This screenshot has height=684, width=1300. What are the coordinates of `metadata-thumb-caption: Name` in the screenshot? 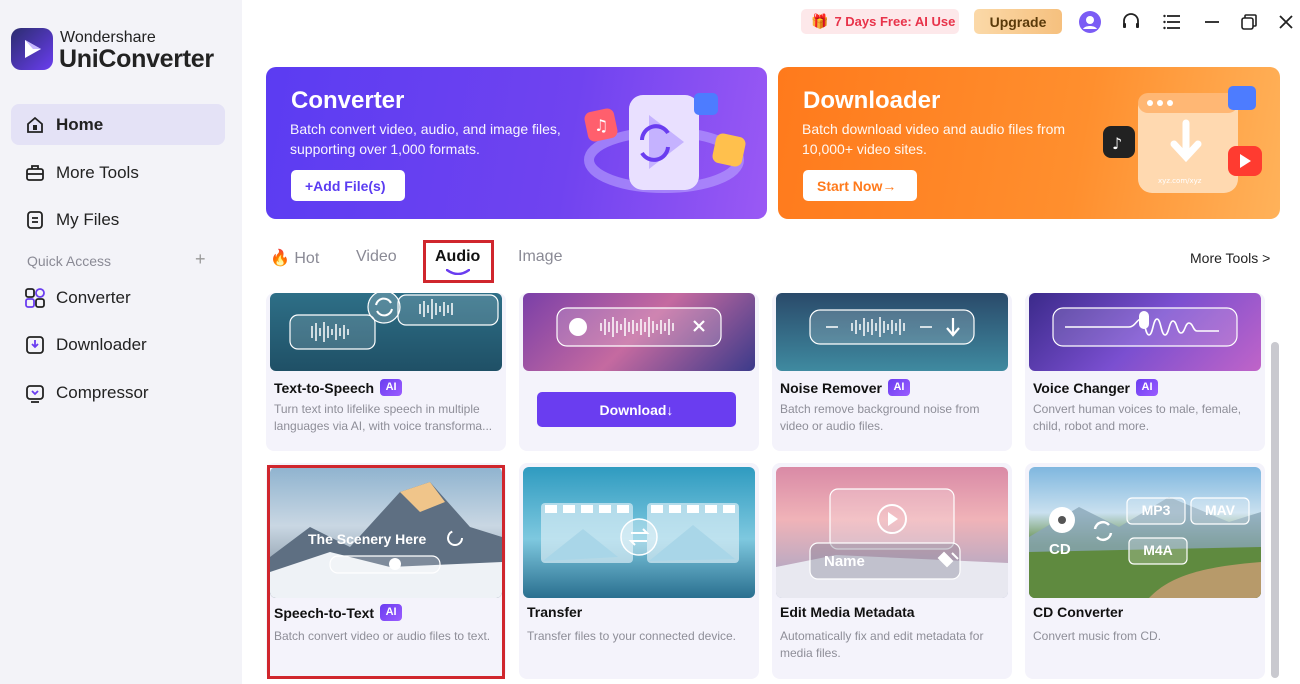 It's located at (844, 561).